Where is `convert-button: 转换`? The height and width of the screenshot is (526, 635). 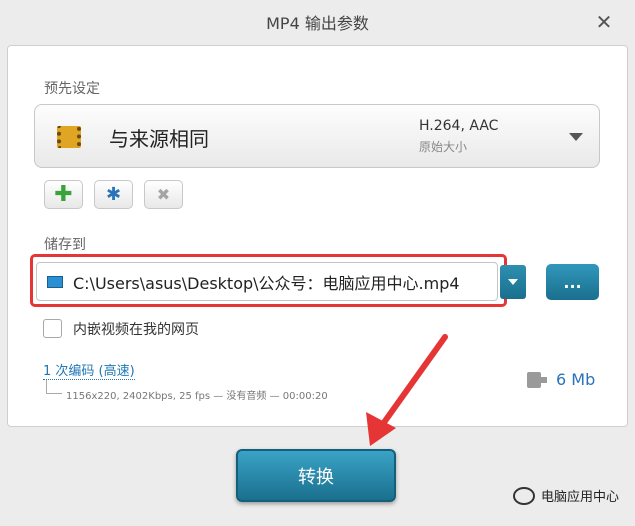
convert-button: 转换 is located at coordinates (316, 475).